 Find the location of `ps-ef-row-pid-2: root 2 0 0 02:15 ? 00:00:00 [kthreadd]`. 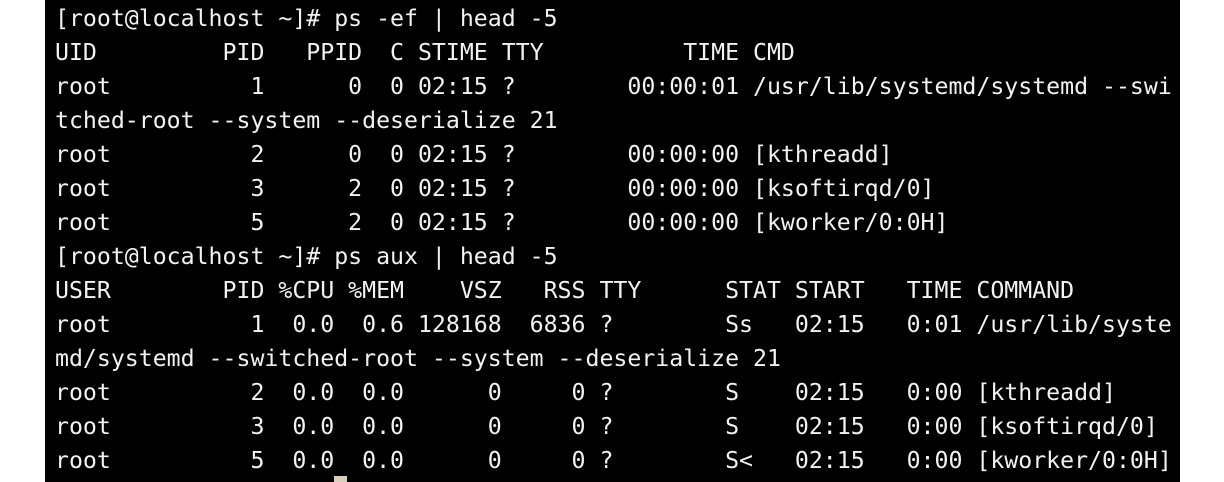

ps-ef-row-pid-2: root 2 0 0 02:15 ? 00:00:00 [kthreadd] is located at coordinates (474, 154).